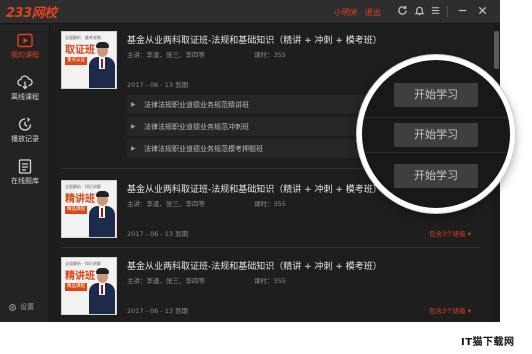 This screenshot has width=532, height=354. Describe the element at coordinates (447, 11) in the screenshot. I see `toolbar-divider` at that location.